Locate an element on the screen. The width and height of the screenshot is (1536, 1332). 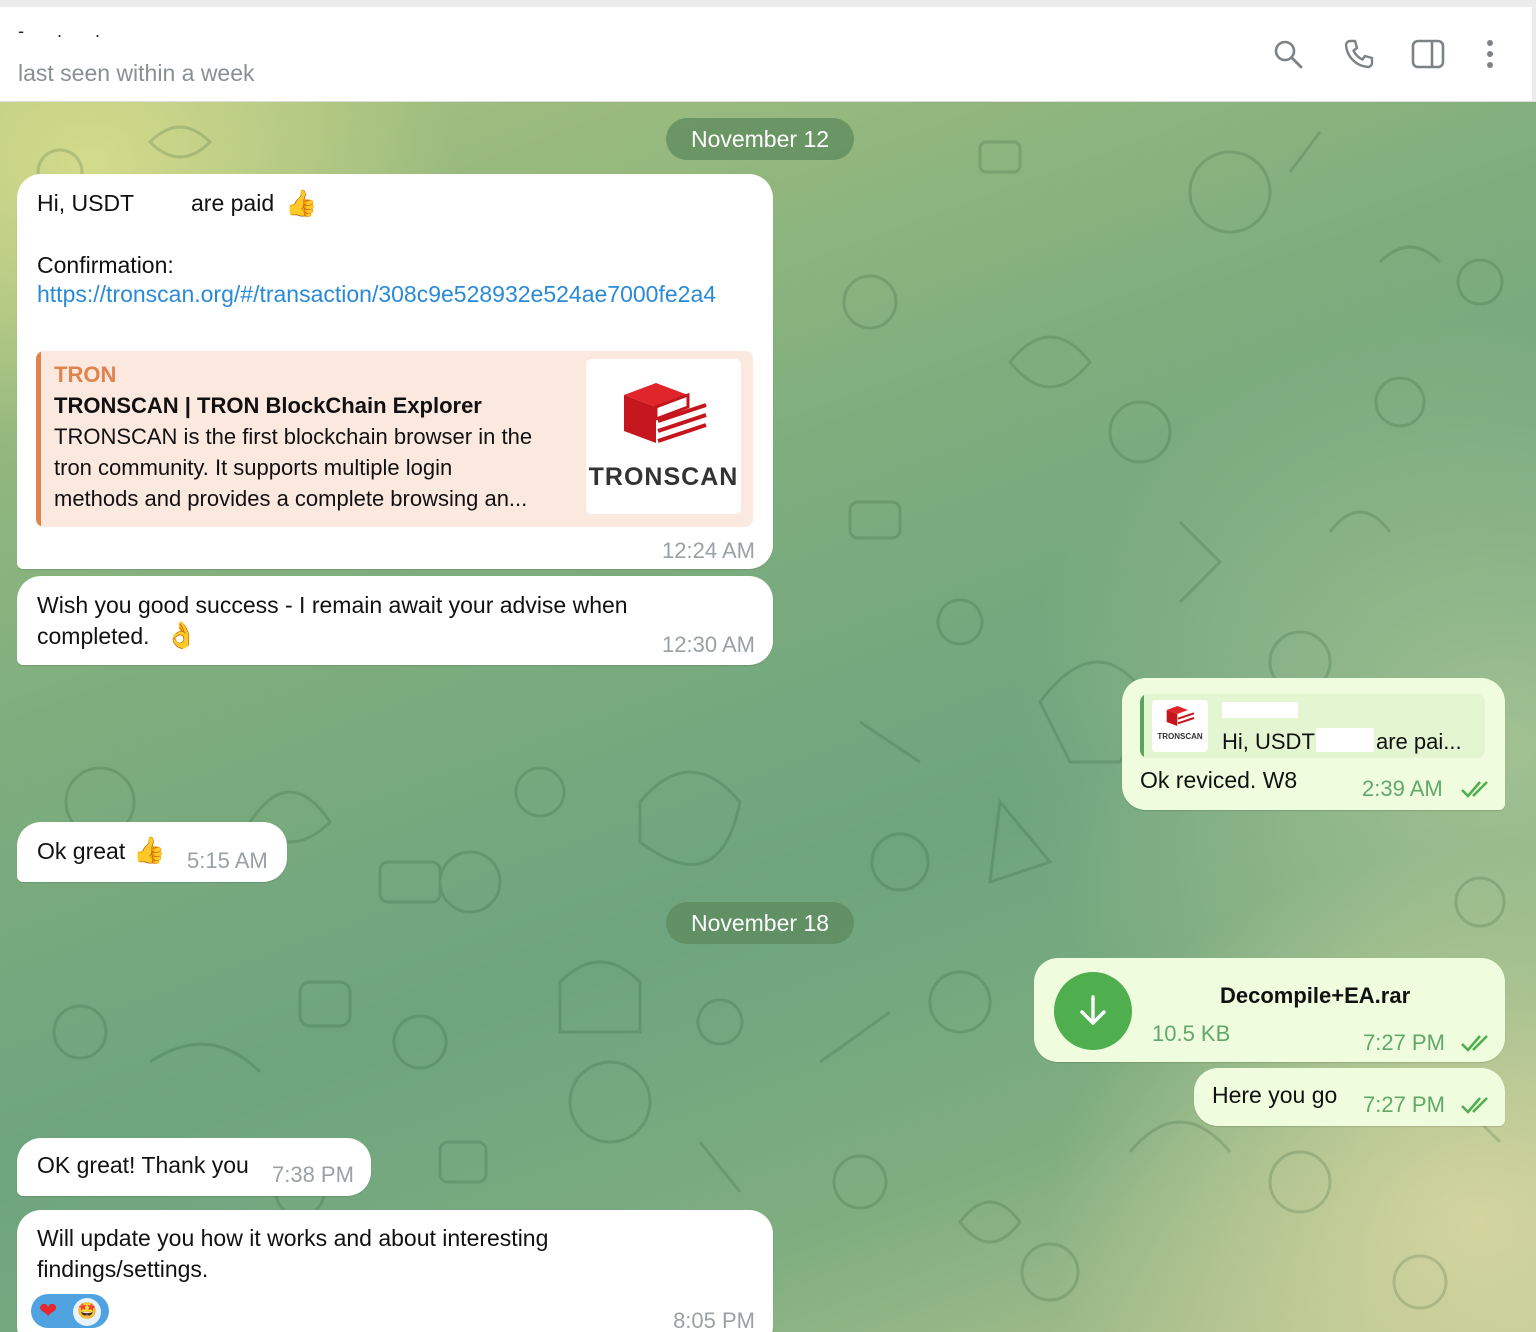
chat-status: last seen within a week is located at coordinates (136, 73).